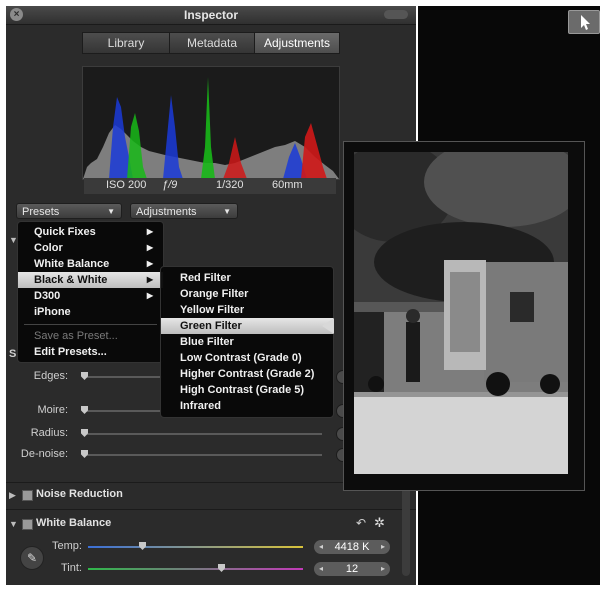  What do you see at coordinates (65, 232) in the screenshot?
I see `menu-item-label: Quick Fixes` at bounding box center [65, 232].